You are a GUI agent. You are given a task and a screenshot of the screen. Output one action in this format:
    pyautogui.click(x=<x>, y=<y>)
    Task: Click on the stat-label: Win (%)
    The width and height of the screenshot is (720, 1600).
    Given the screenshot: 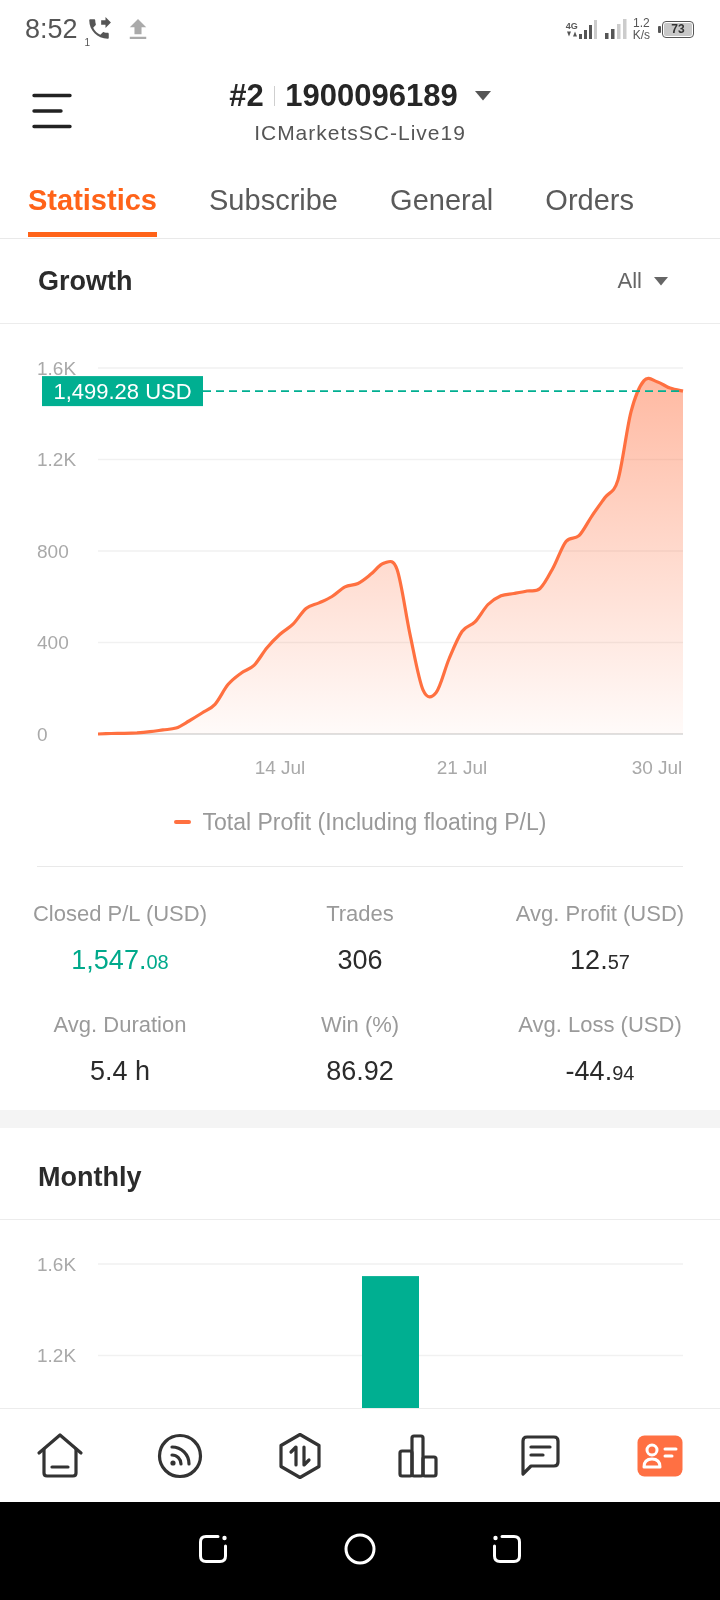 What is the action you would take?
    pyautogui.click(x=360, y=1025)
    